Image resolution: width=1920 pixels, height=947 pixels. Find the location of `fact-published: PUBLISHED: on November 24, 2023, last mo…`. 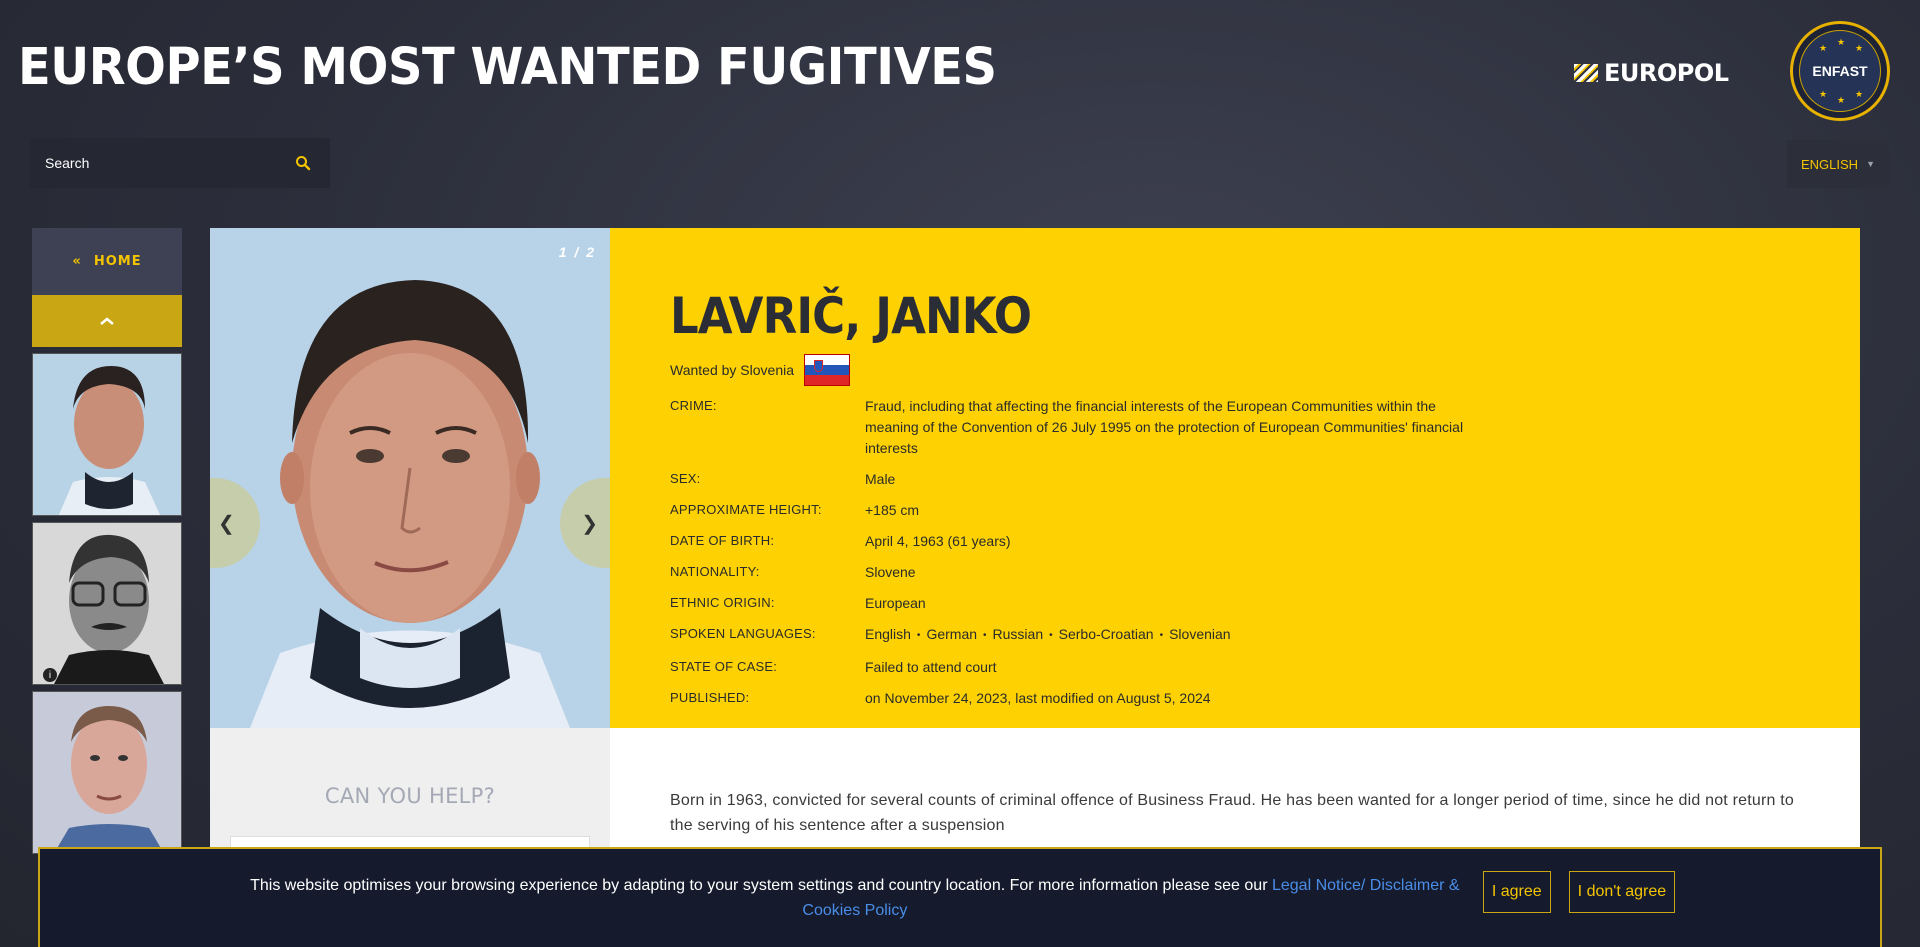

fact-published: PUBLISHED: on November 24, 2023, last mo… is located at coordinates (1080, 698).